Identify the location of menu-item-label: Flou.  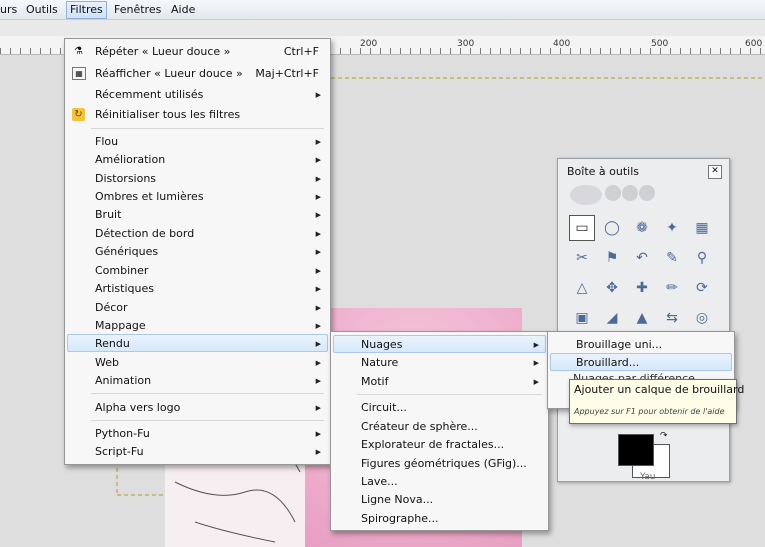
(107, 141).